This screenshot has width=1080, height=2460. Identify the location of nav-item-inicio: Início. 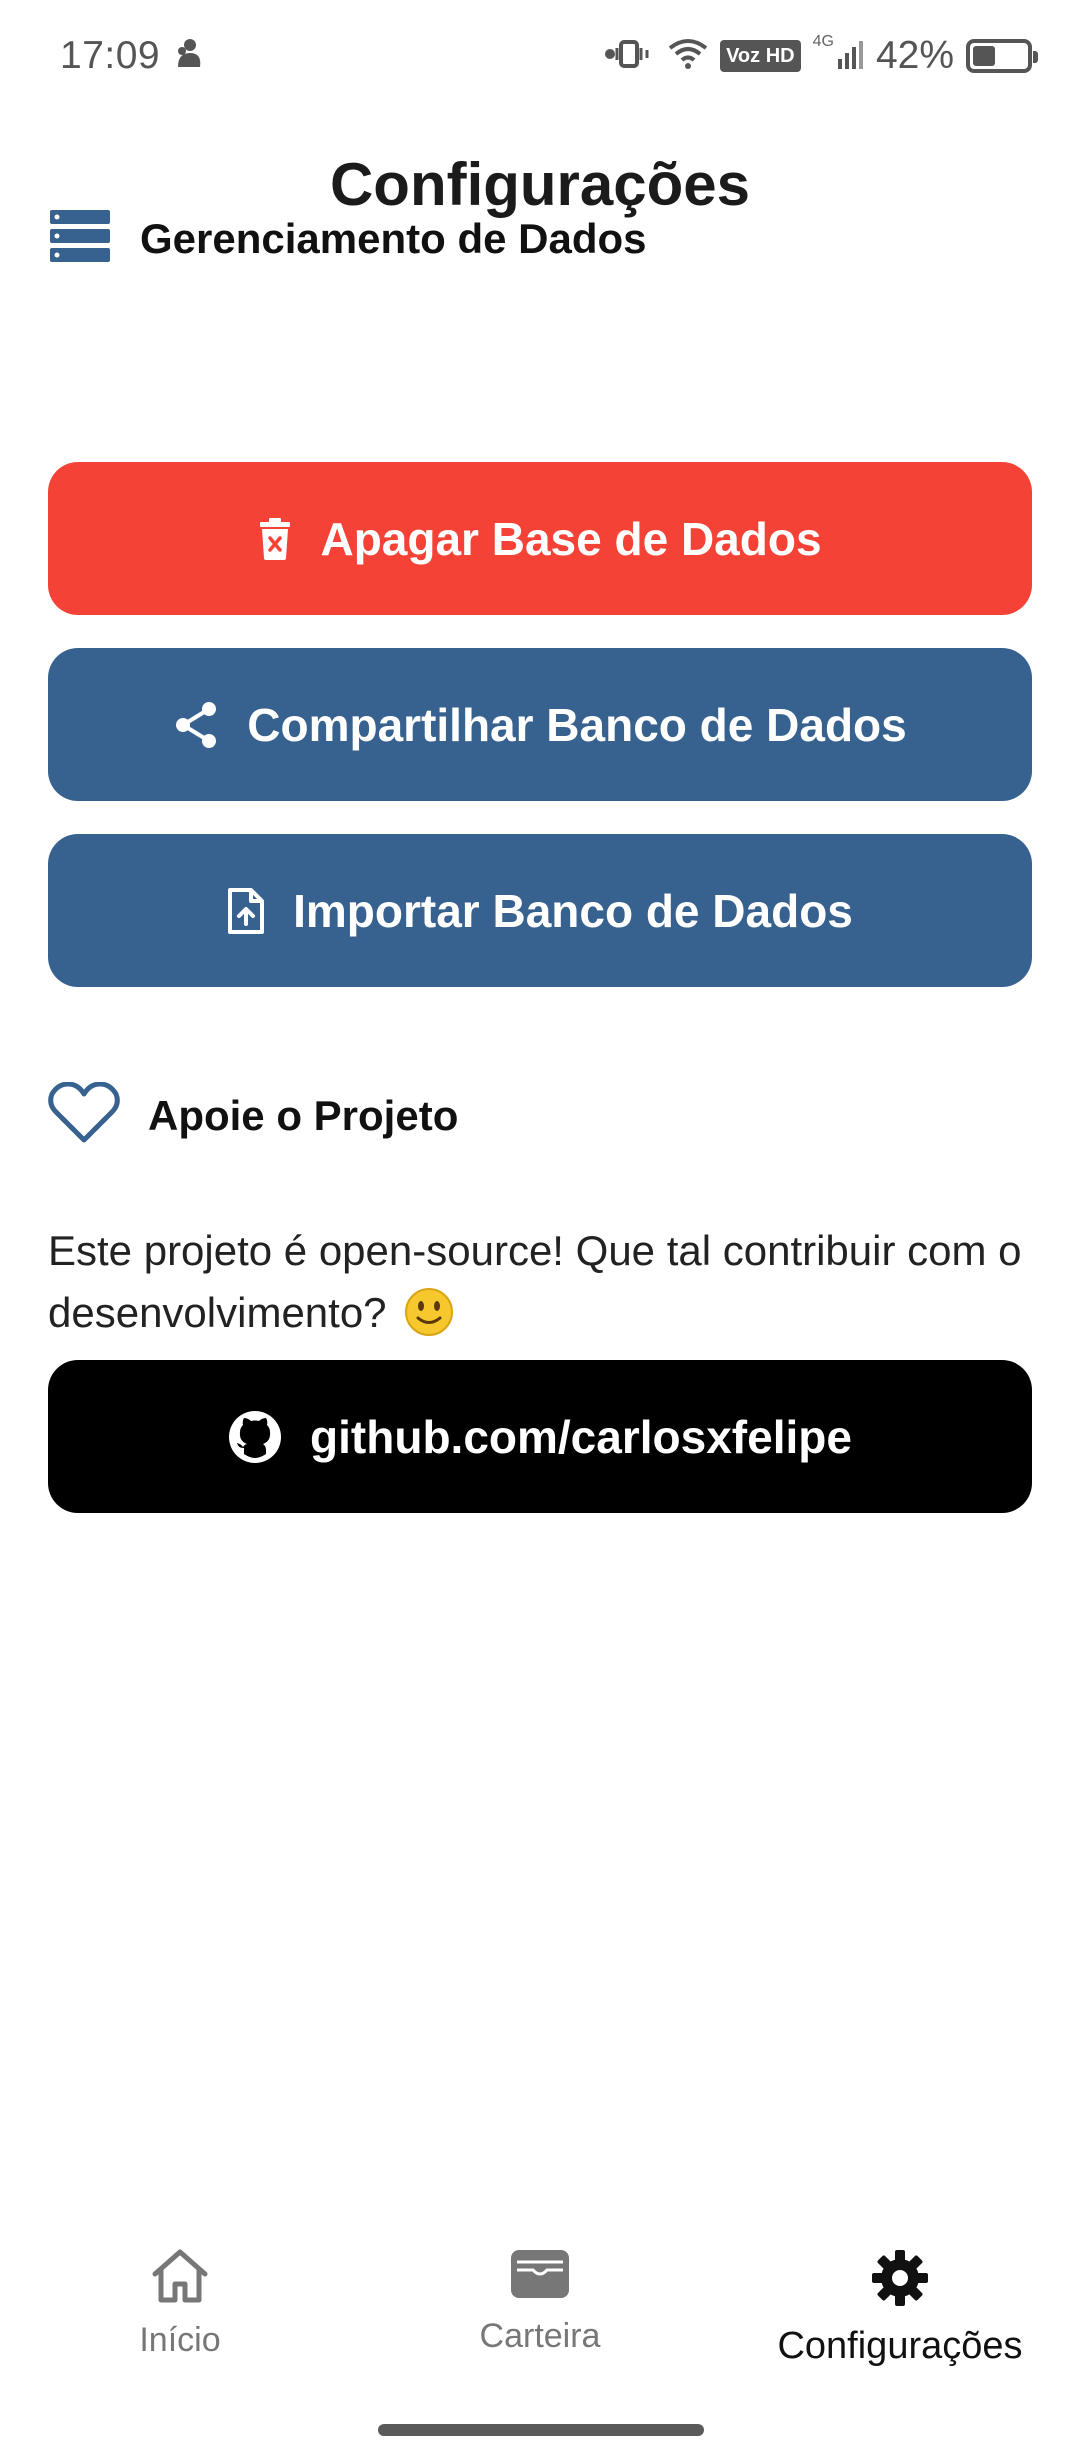
(180, 2305).